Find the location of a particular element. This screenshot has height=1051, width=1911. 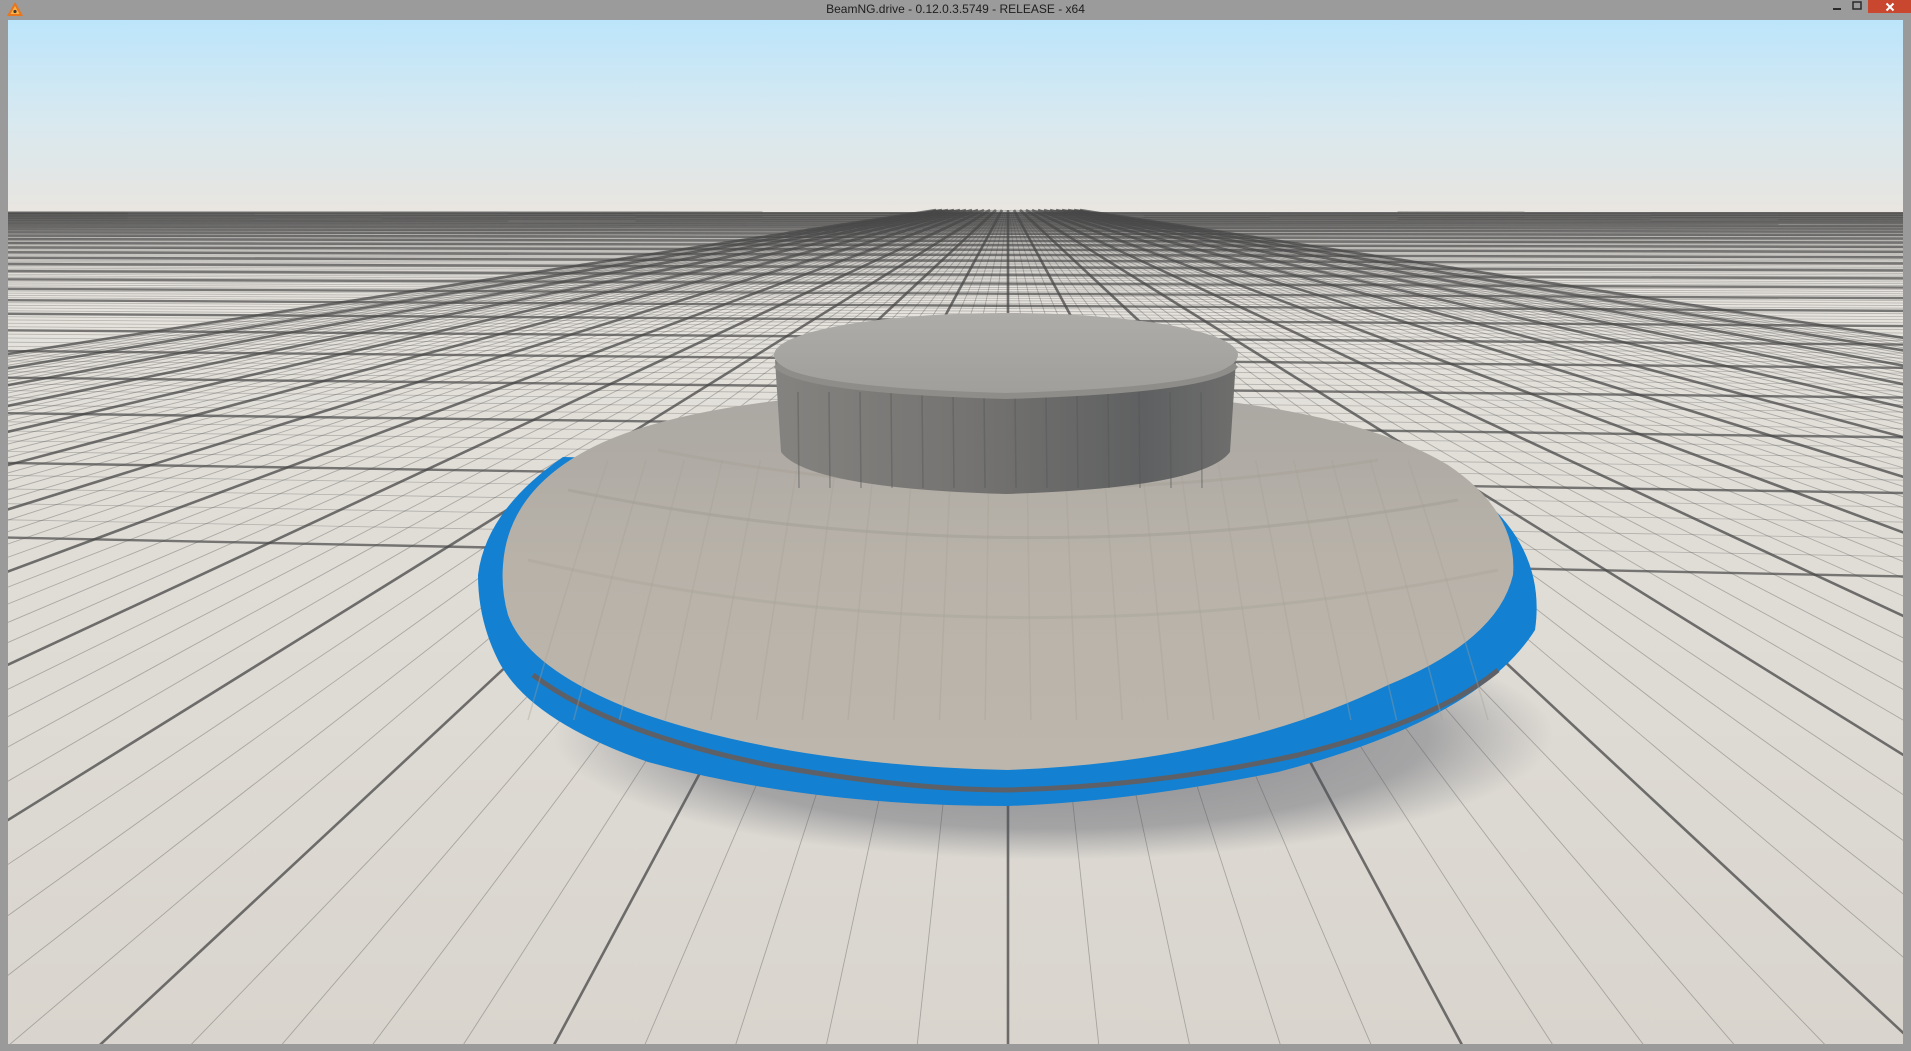

maximize-icon is located at coordinates (1857, 5).